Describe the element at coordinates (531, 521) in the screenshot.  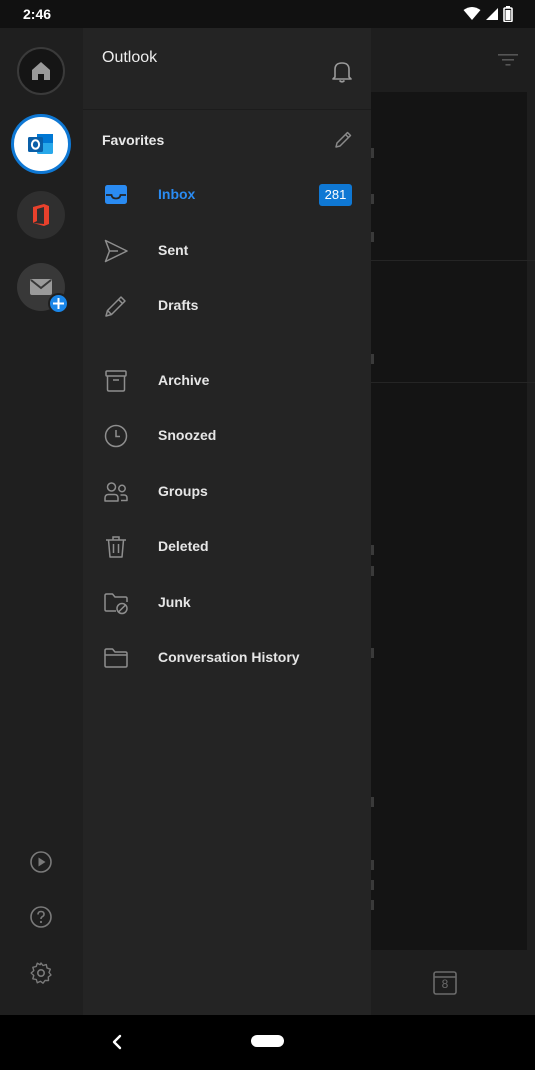
I see `background-scrollbar` at that location.